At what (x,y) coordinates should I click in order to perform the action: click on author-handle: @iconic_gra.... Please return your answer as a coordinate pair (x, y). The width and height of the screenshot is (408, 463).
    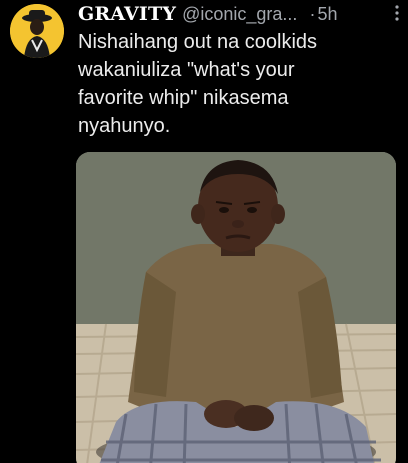
    Looking at the image, I should click on (239, 14).